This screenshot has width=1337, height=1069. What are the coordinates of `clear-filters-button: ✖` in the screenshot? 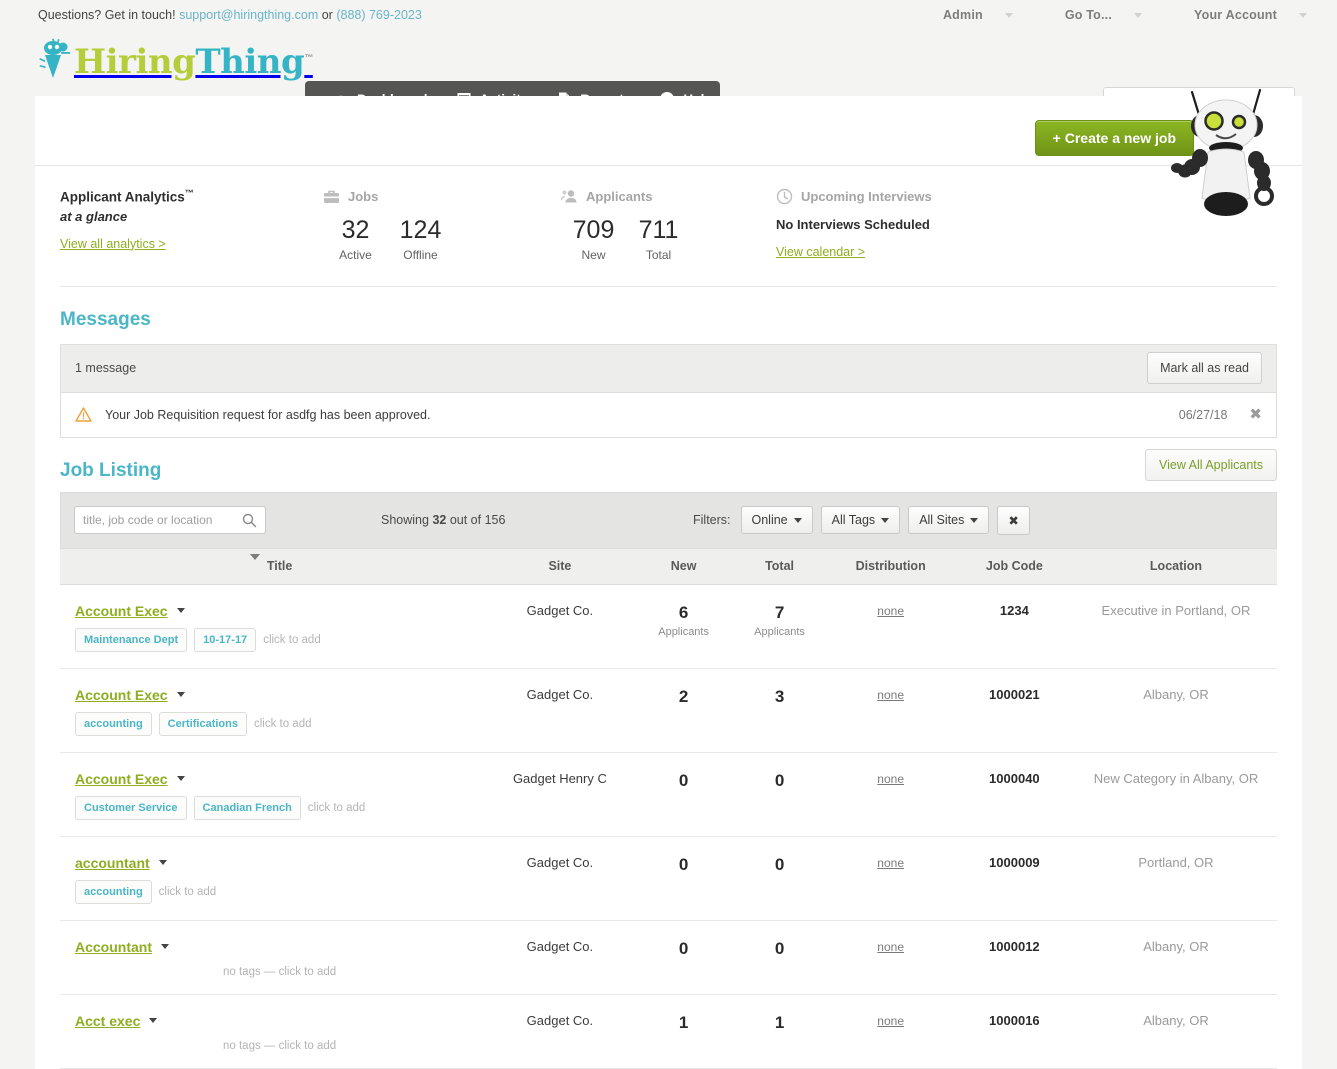 It's located at (1013, 520).